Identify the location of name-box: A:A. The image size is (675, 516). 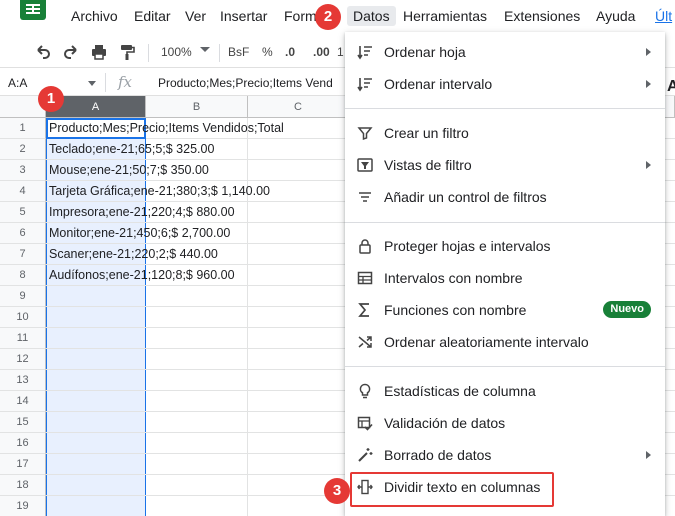
(17, 83).